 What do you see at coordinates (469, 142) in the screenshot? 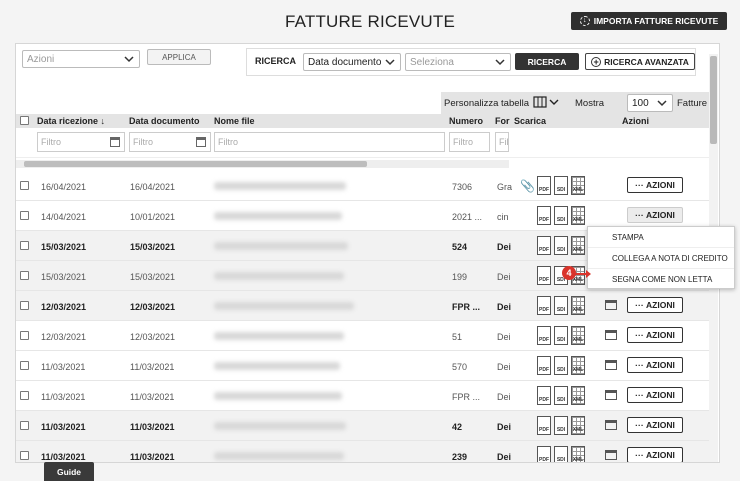
I see `filter-numero: Filtro` at bounding box center [469, 142].